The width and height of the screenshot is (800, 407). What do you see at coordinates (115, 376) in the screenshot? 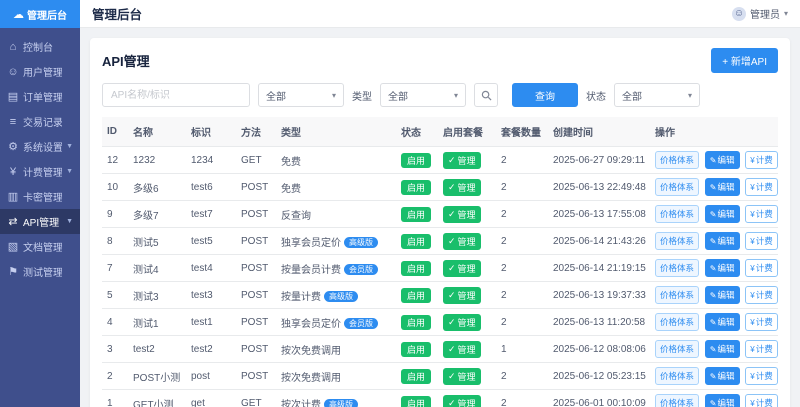
I see `cell-id: 2` at bounding box center [115, 376].